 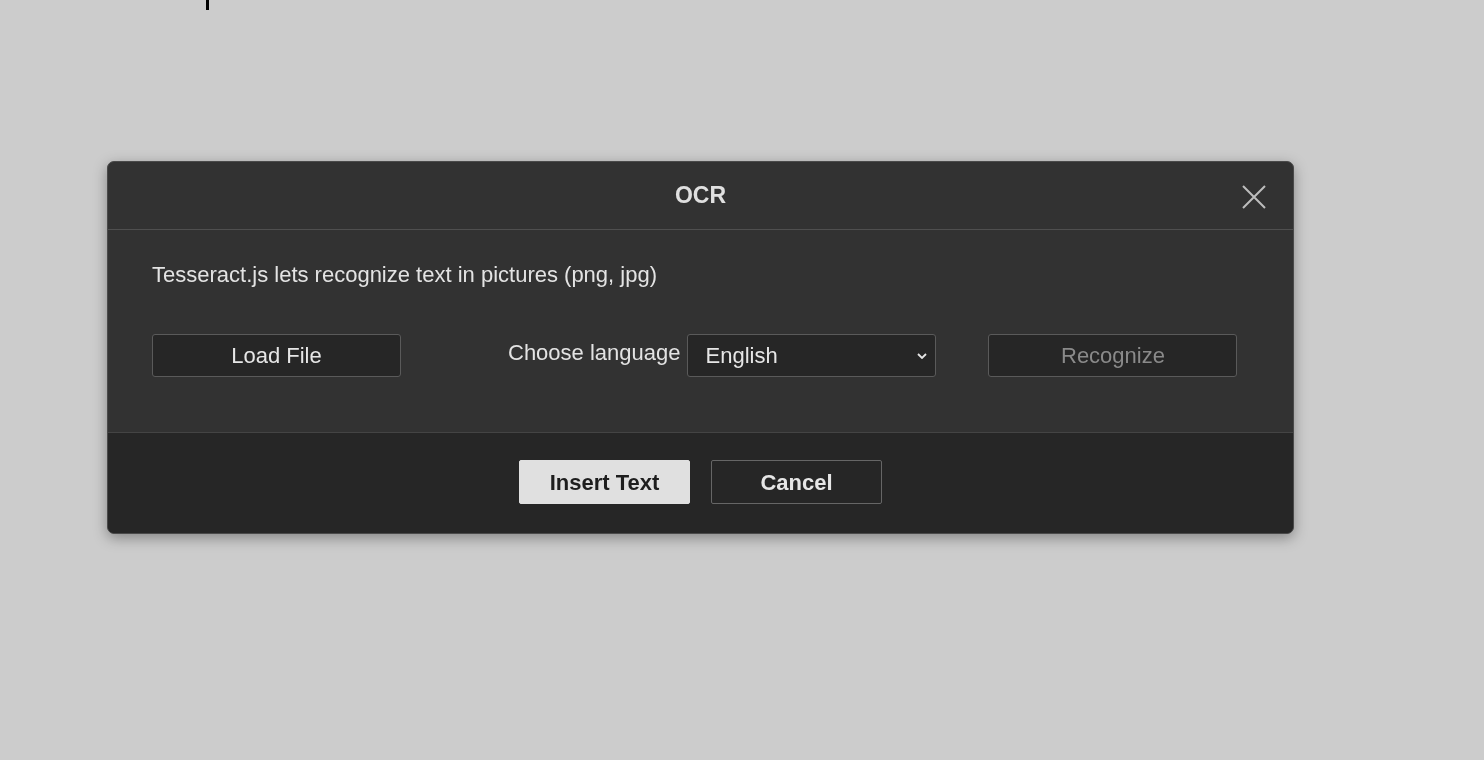 What do you see at coordinates (796, 482) in the screenshot?
I see `dialog-button: Cancel` at bounding box center [796, 482].